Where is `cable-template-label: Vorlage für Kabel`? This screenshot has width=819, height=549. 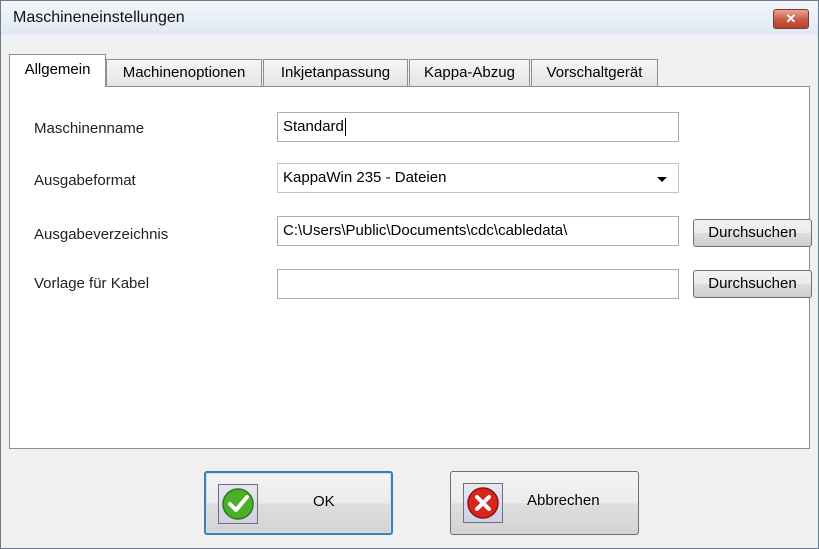
cable-template-label: Vorlage für Kabel is located at coordinates (92, 283).